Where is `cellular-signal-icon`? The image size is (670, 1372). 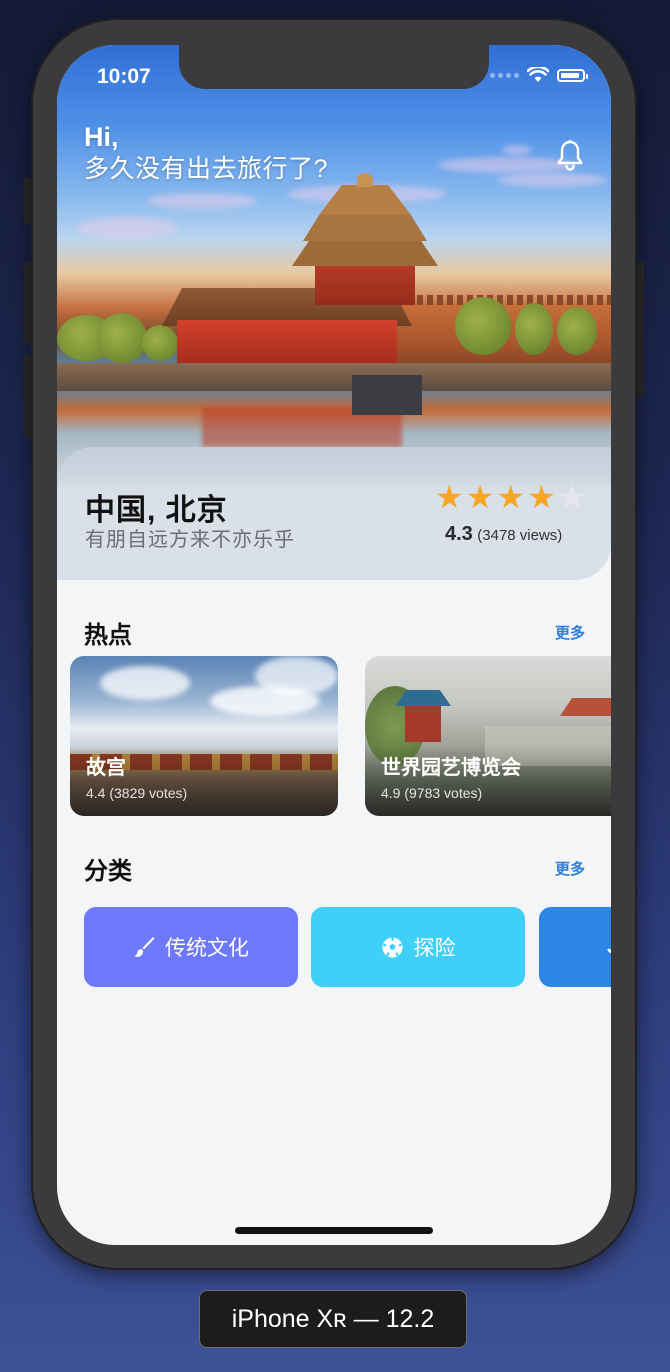 cellular-signal-icon is located at coordinates (504, 75).